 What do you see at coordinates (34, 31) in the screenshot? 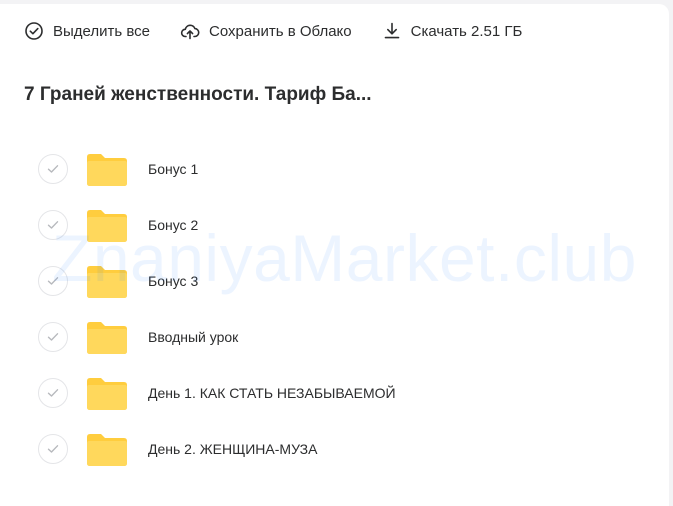
I see `check-circle-icon` at bounding box center [34, 31].